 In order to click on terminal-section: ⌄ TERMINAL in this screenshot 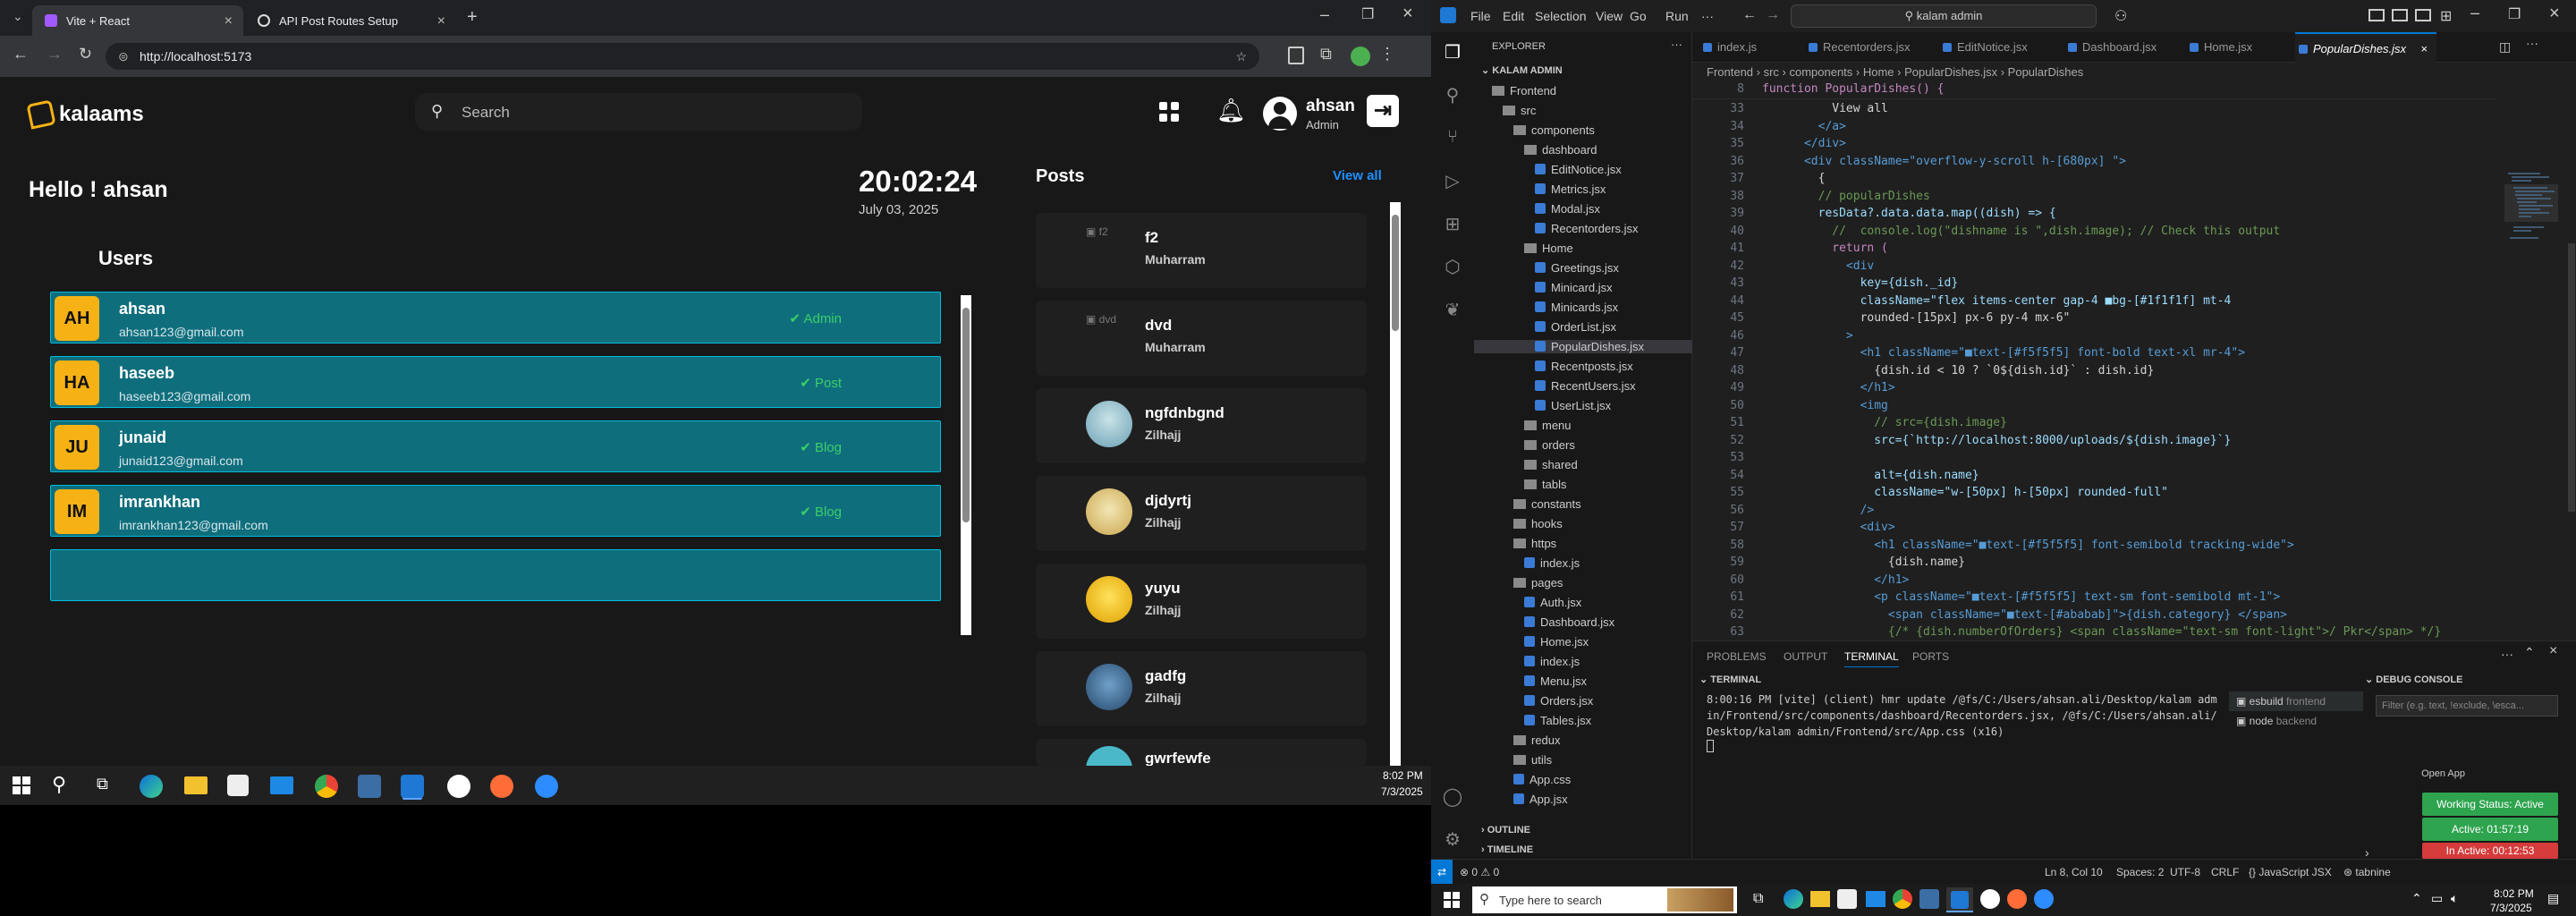, I will do `click(1730, 679)`.